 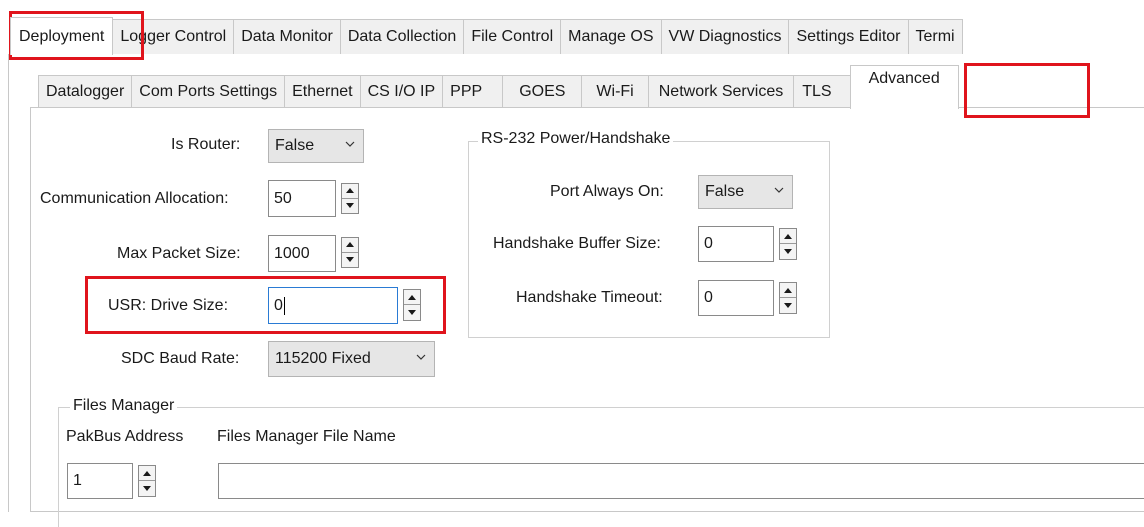 I want to click on pakbus-address-spinner, so click(x=147, y=481).